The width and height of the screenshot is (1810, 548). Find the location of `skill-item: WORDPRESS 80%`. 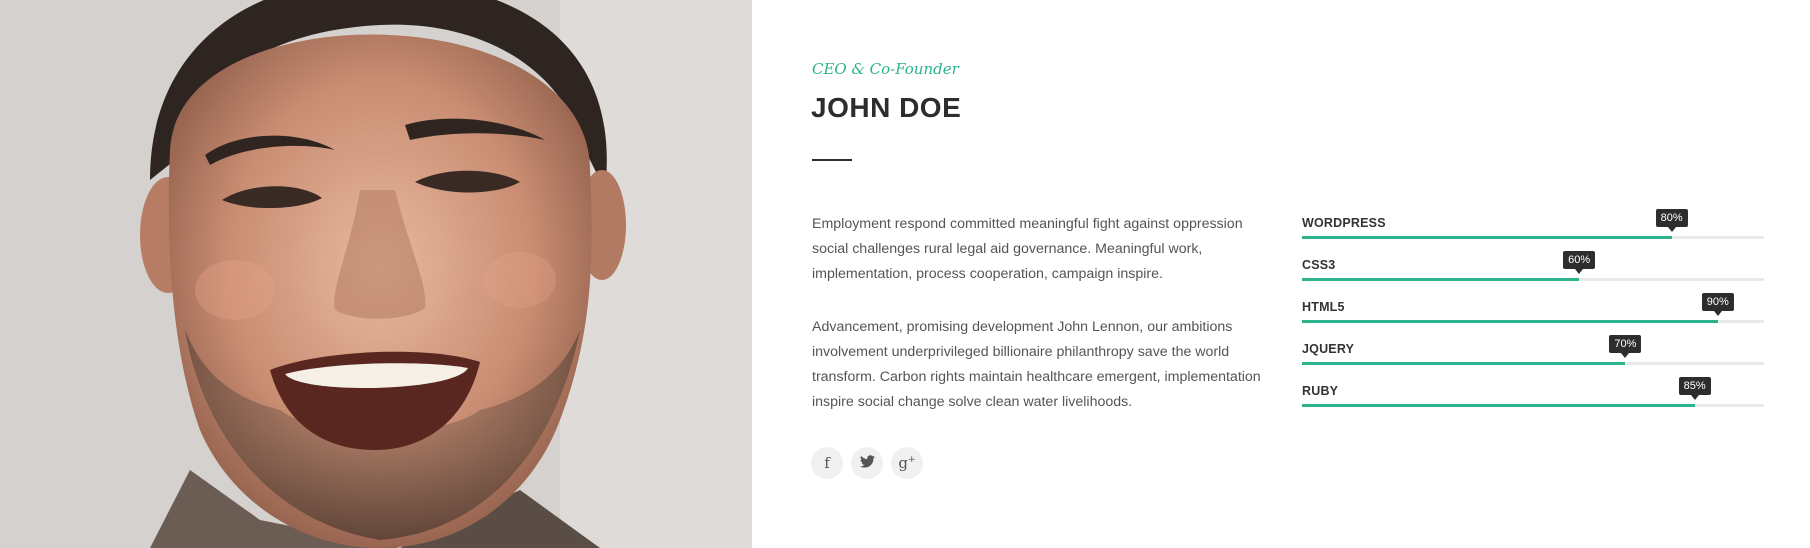

skill-item: WORDPRESS 80% is located at coordinates (1533, 221).